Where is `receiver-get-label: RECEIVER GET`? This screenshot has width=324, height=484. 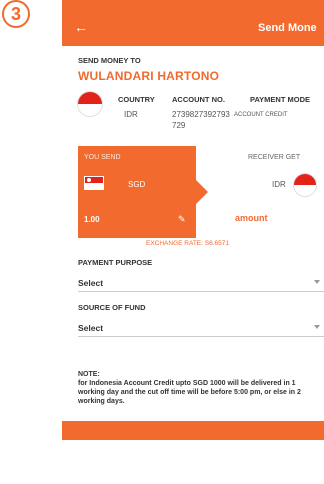 receiver-get-label: RECEIVER GET is located at coordinates (274, 157).